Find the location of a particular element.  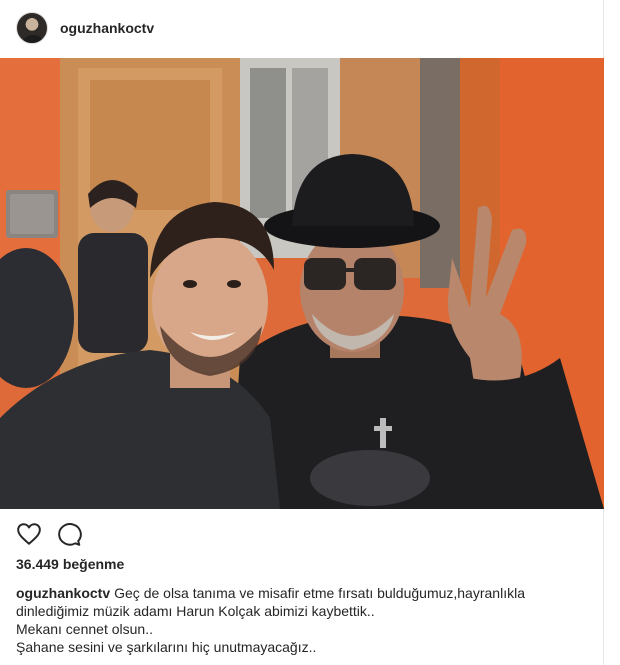

caption-text-3: Mekanı cennet olsun.. is located at coordinates (84, 629).